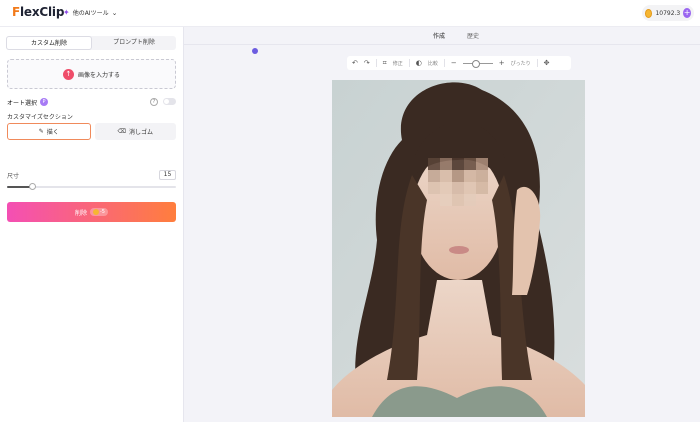 The image size is (700, 422). Describe the element at coordinates (91, 131) in the screenshot. I see `brush-tools: ✎ 描く ⌫ 消しゴム` at that location.